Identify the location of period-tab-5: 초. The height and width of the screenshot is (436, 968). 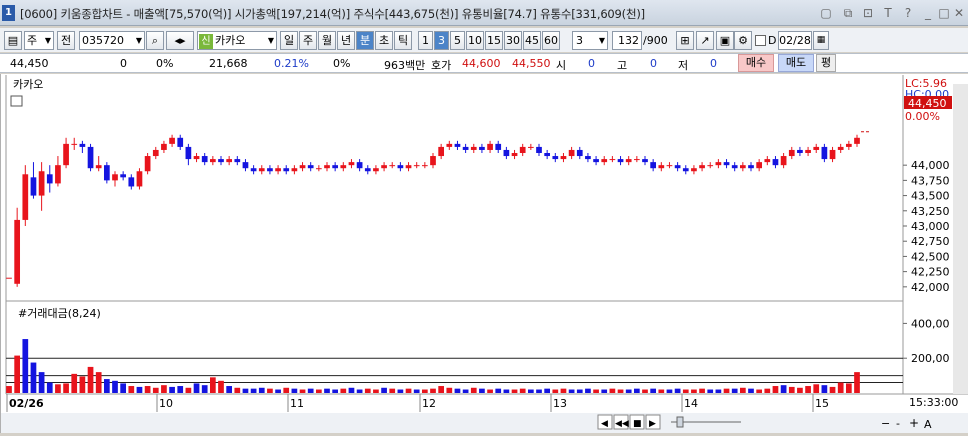
(384, 40).